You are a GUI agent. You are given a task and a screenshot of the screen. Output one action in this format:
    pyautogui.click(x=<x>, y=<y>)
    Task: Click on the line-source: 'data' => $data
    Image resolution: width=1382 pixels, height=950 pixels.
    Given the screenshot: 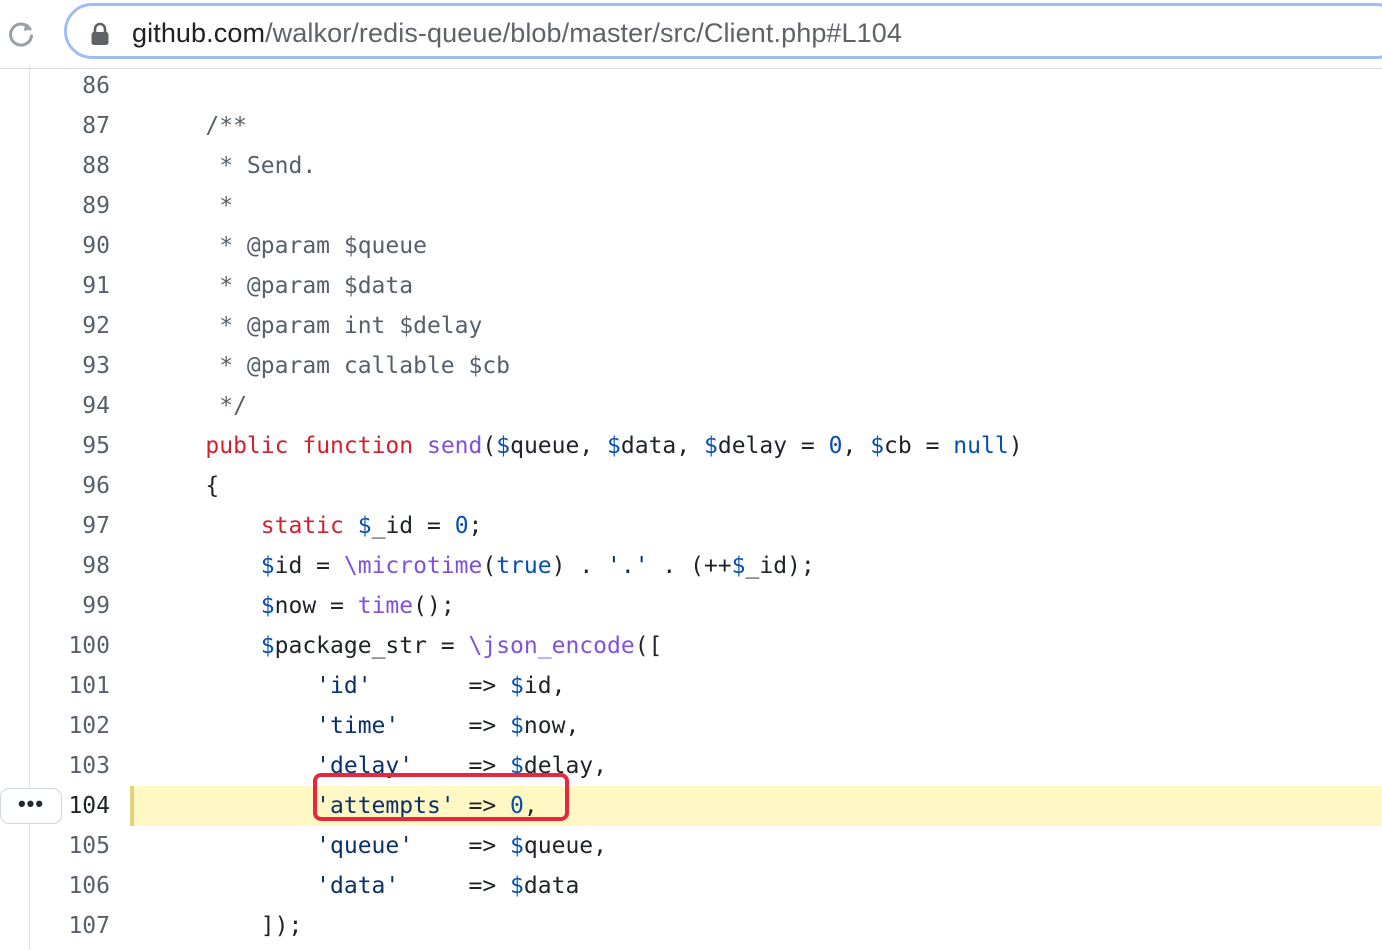 What is the action you would take?
    pyautogui.click(x=364, y=886)
    